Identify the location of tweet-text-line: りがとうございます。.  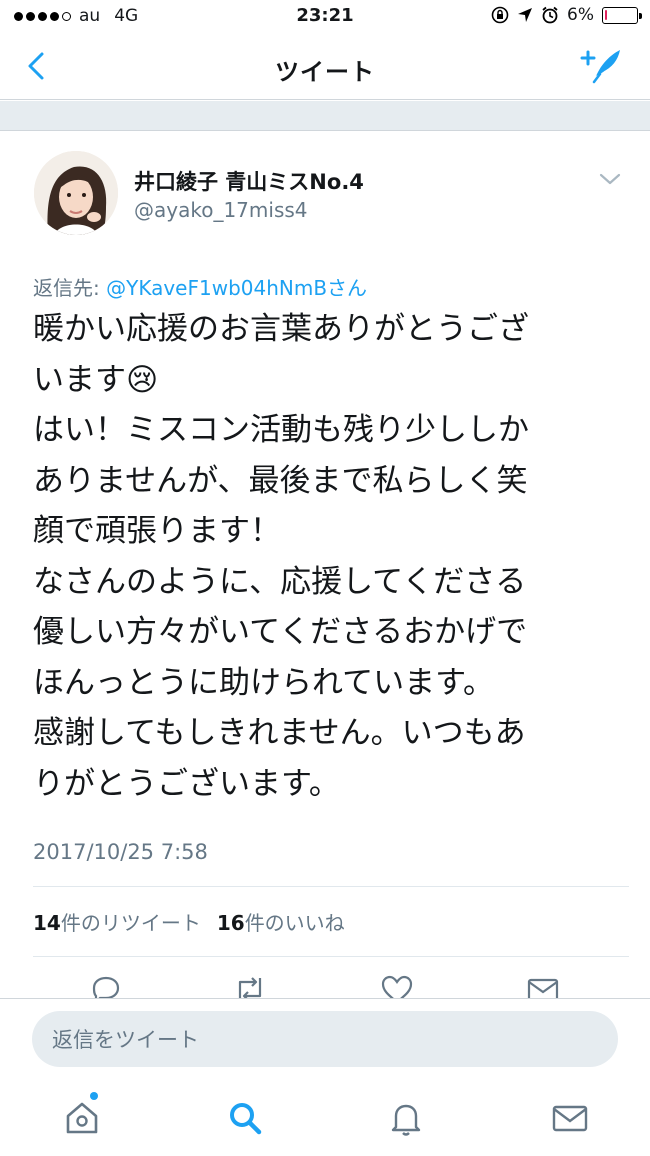
(186, 783).